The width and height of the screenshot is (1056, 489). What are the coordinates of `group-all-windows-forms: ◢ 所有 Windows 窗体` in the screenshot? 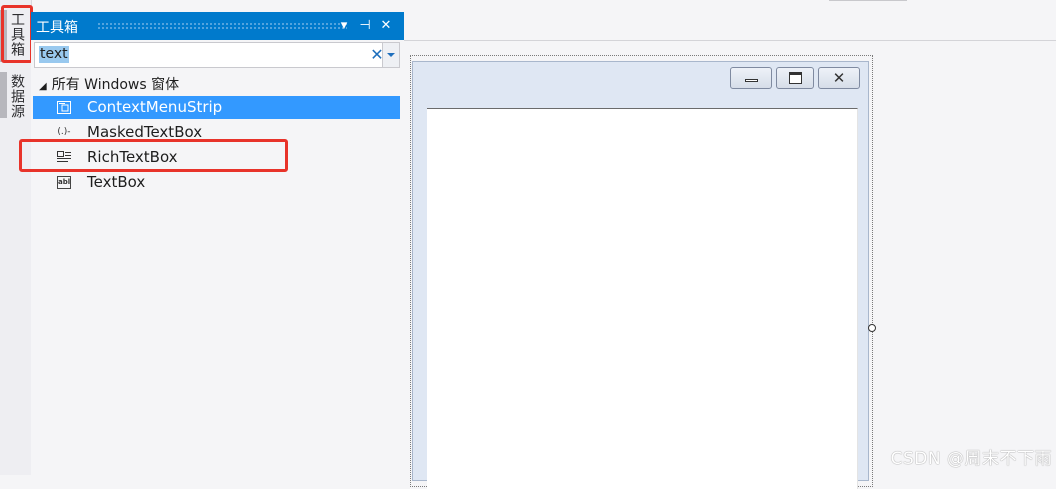 It's located at (109, 84).